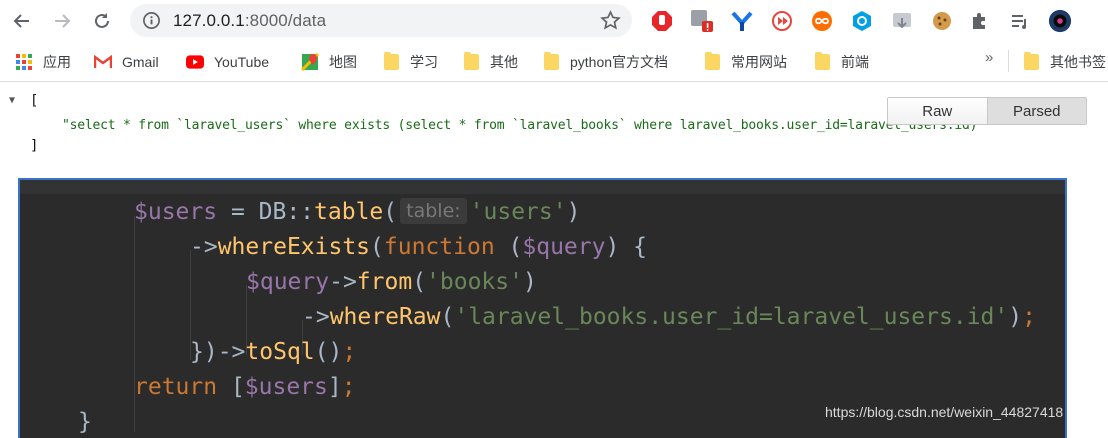 Image resolution: width=1108 pixels, height=438 pixels. I want to click on reading-list-button, so click(1020, 21).